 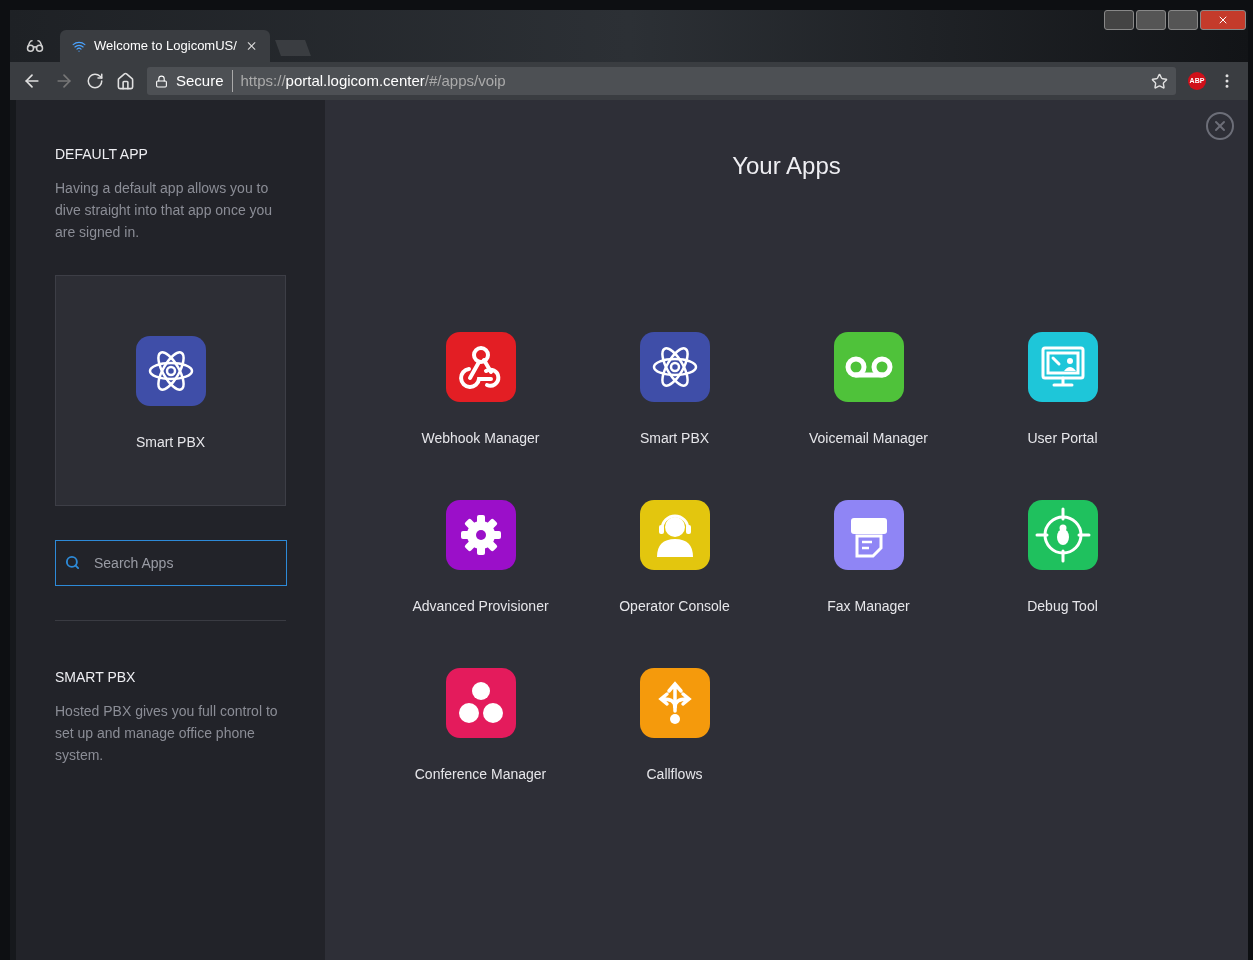 What do you see at coordinates (35, 46) in the screenshot?
I see `incognito-icon` at bounding box center [35, 46].